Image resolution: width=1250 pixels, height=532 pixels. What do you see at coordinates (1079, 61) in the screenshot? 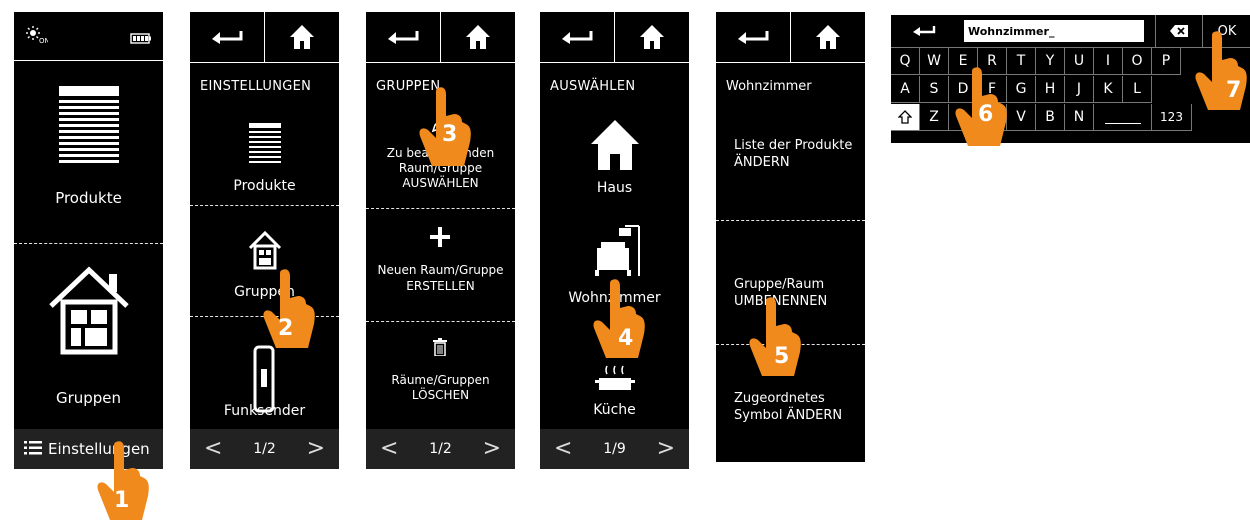
I see `key-u: U` at bounding box center [1079, 61].